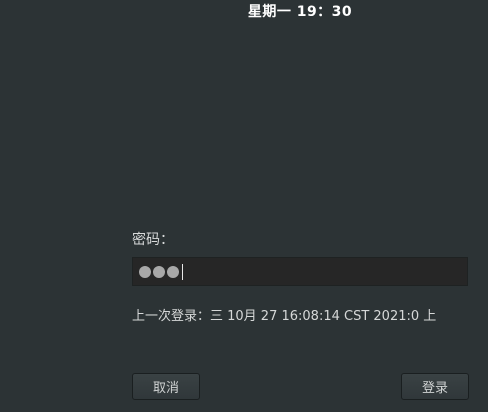 Image resolution: width=488 pixels, height=412 pixels. Describe the element at coordinates (435, 386) in the screenshot. I see `login-button: 登录` at that location.